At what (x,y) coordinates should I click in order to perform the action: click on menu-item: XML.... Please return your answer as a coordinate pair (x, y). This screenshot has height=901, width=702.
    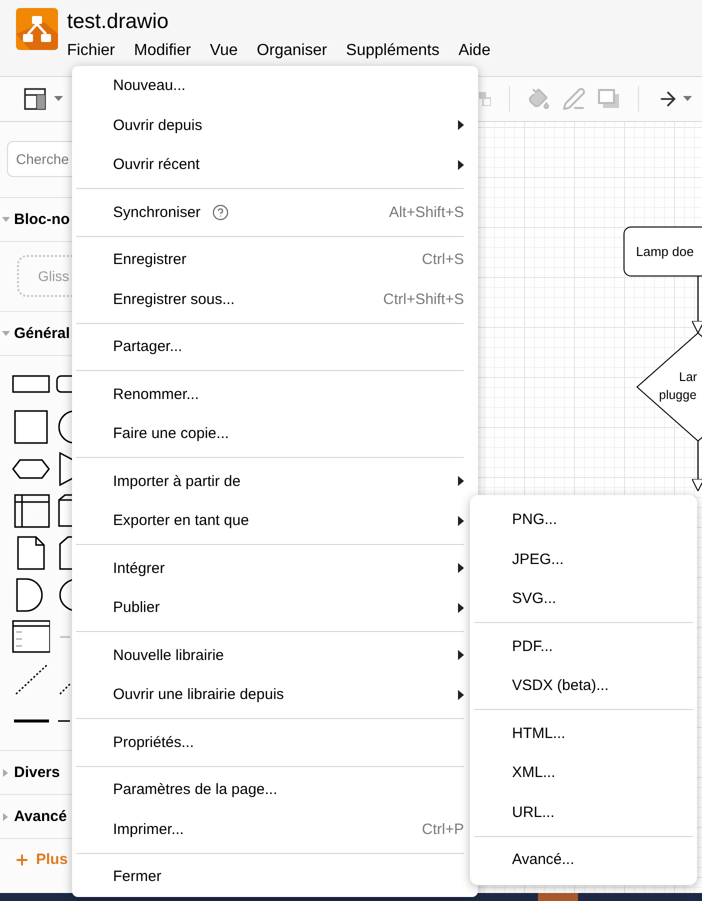
    Looking at the image, I should click on (583, 772).